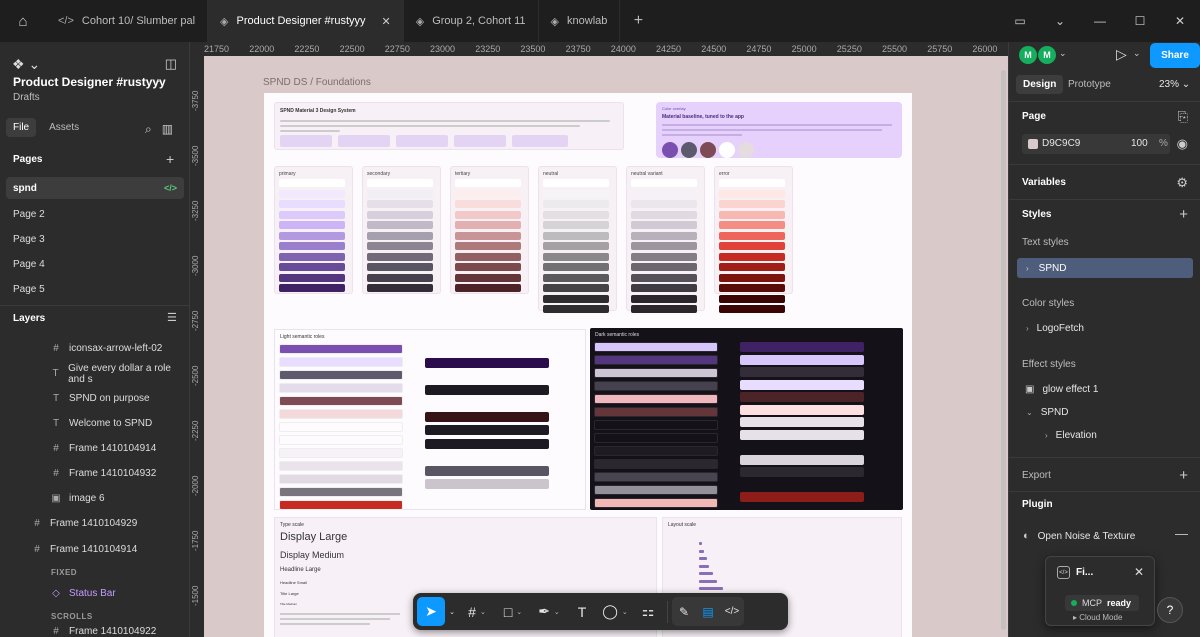  Describe the element at coordinates (1183, 475) in the screenshot. I see `add-export-icon: +` at that location.